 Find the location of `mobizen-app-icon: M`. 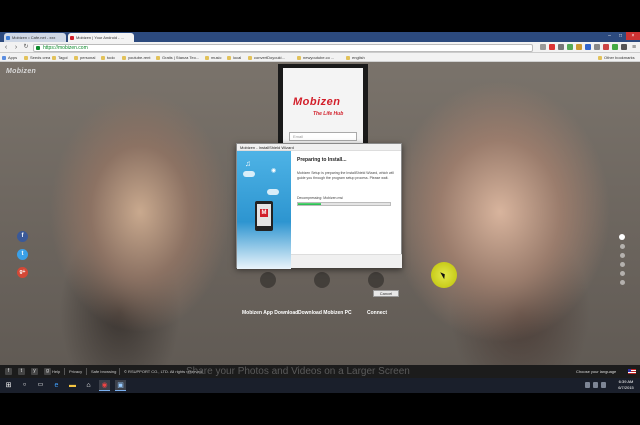

mobizen-app-icon: M is located at coordinates (264, 213).